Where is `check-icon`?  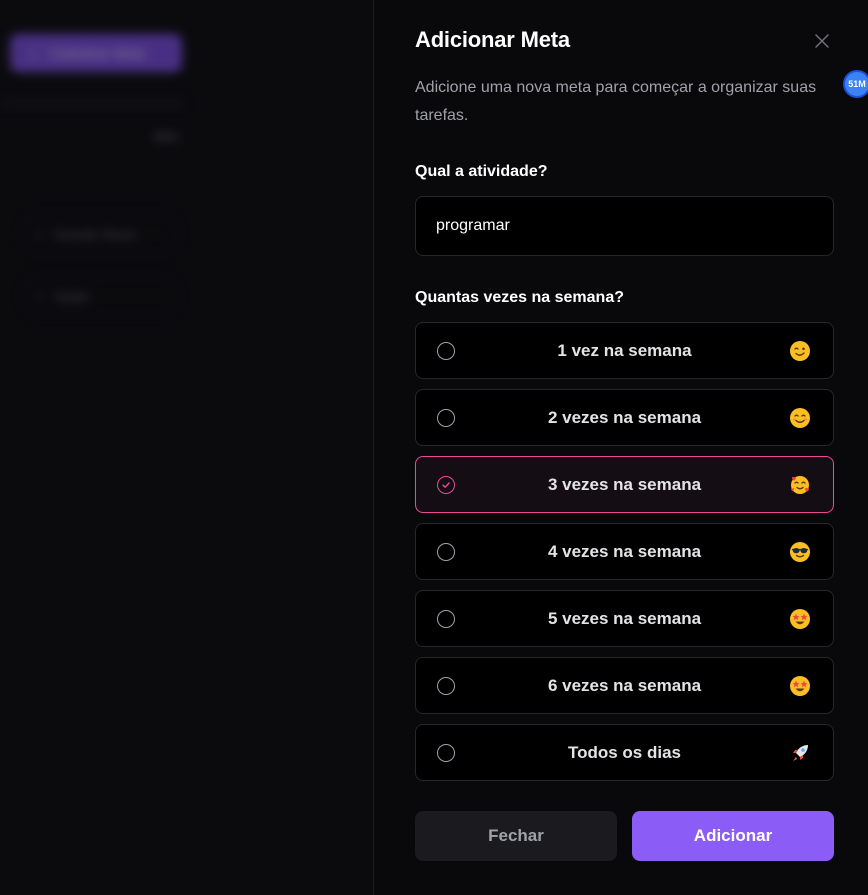
check-icon is located at coordinates (446, 484).